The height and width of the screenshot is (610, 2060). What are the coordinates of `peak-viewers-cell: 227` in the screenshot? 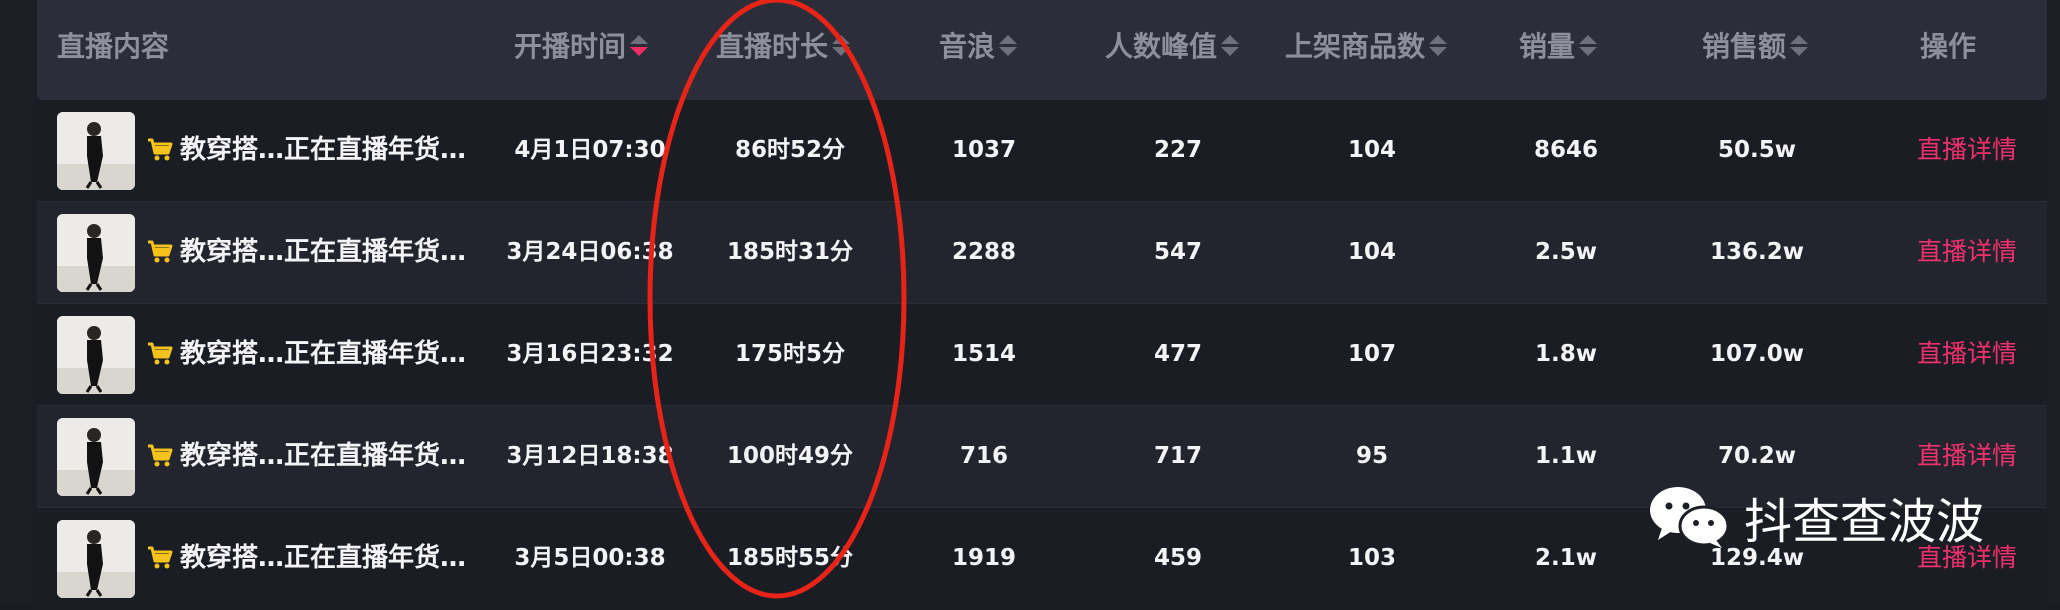 It's located at (1177, 150).